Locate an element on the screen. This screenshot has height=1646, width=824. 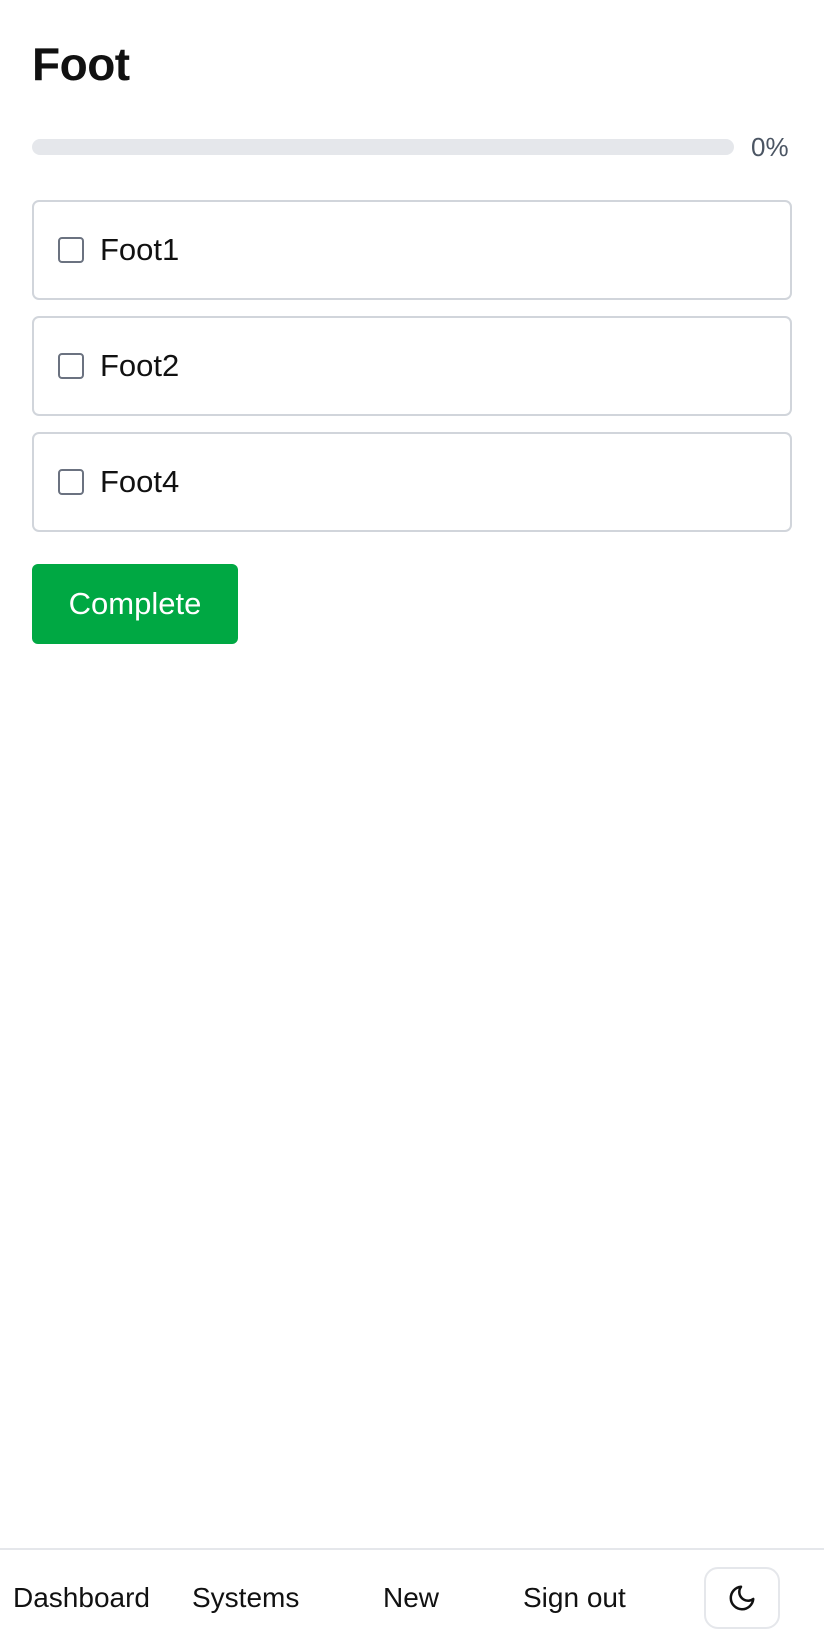
nav-new-link: New is located at coordinates (411, 1598).